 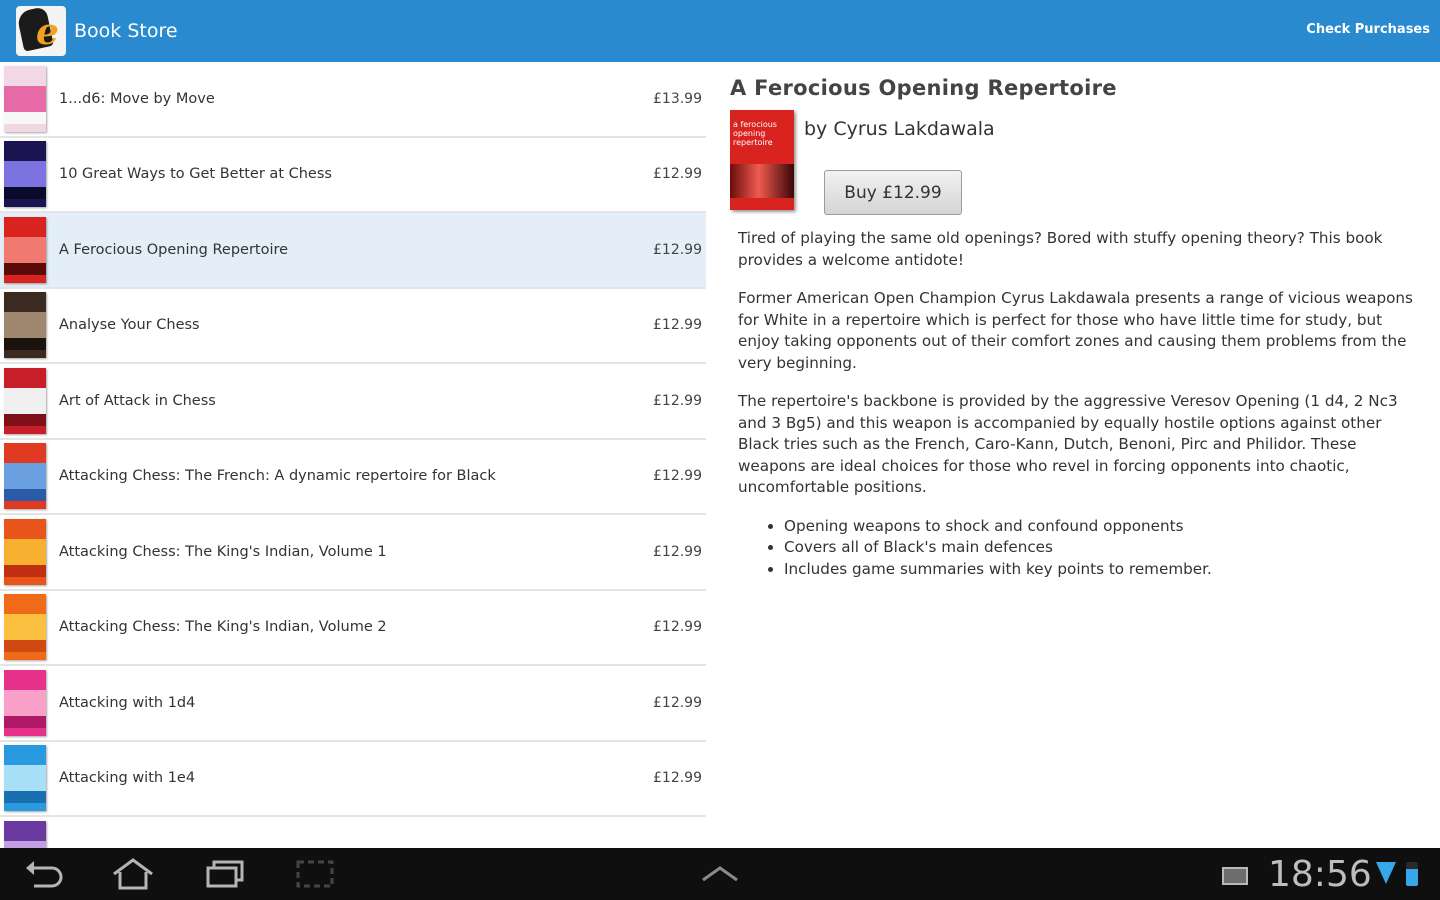 I want to click on detail-title: A Ferocious Opening Repertoire, so click(x=923, y=88).